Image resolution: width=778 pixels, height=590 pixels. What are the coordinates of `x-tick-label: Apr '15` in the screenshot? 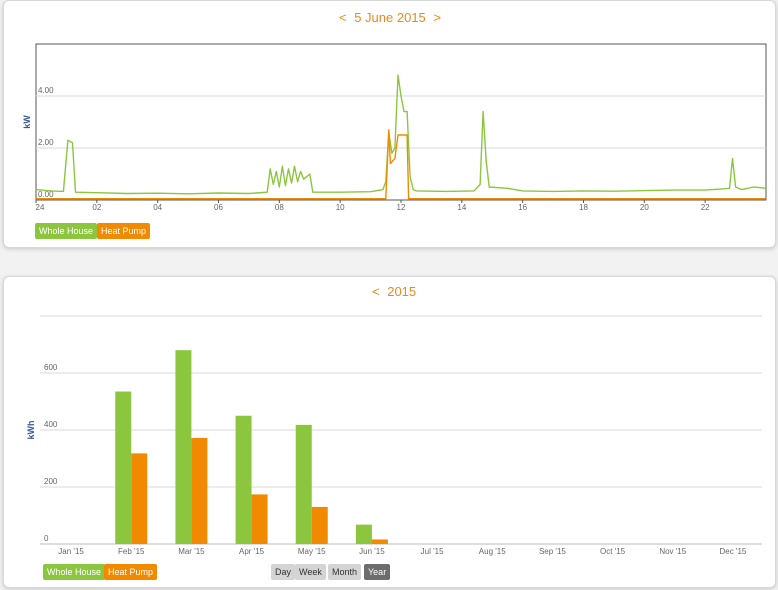 It's located at (252, 551).